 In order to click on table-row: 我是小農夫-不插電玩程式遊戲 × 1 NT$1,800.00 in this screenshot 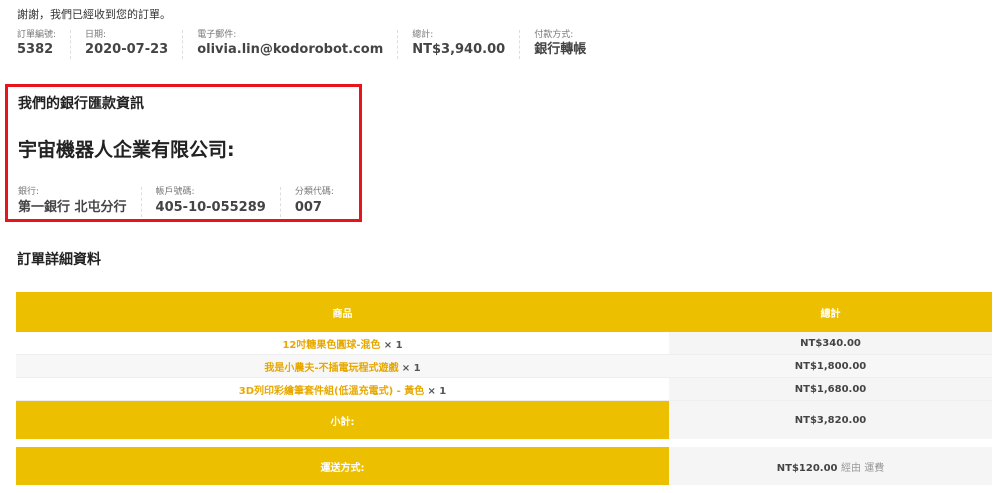, I will do `click(504, 366)`.